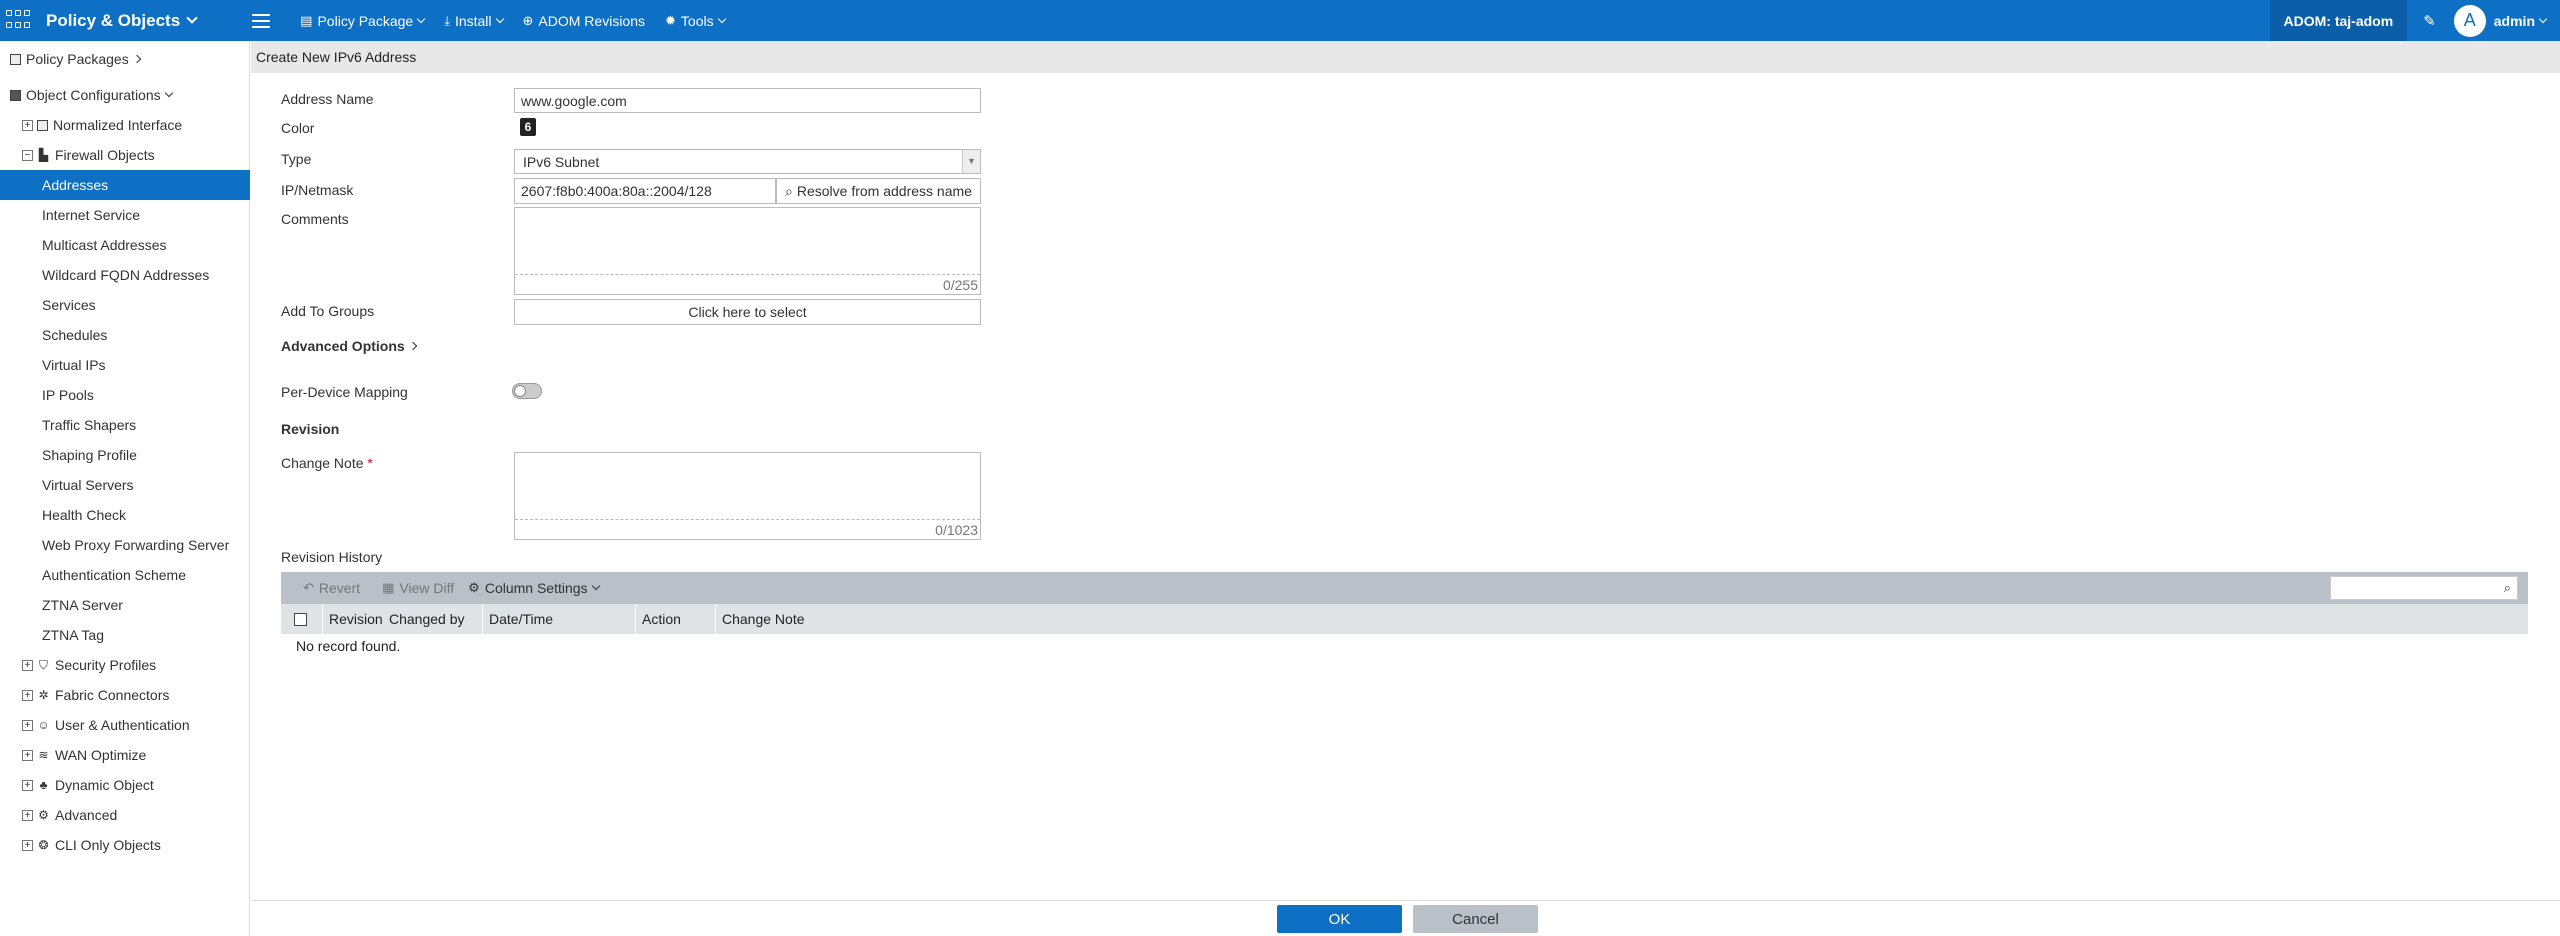  What do you see at coordinates (1404, 588) in the screenshot?
I see `revision-history-toolbar: ↶ Revert ▦ View Diff ⚙ Column Settings ⌕` at bounding box center [1404, 588].